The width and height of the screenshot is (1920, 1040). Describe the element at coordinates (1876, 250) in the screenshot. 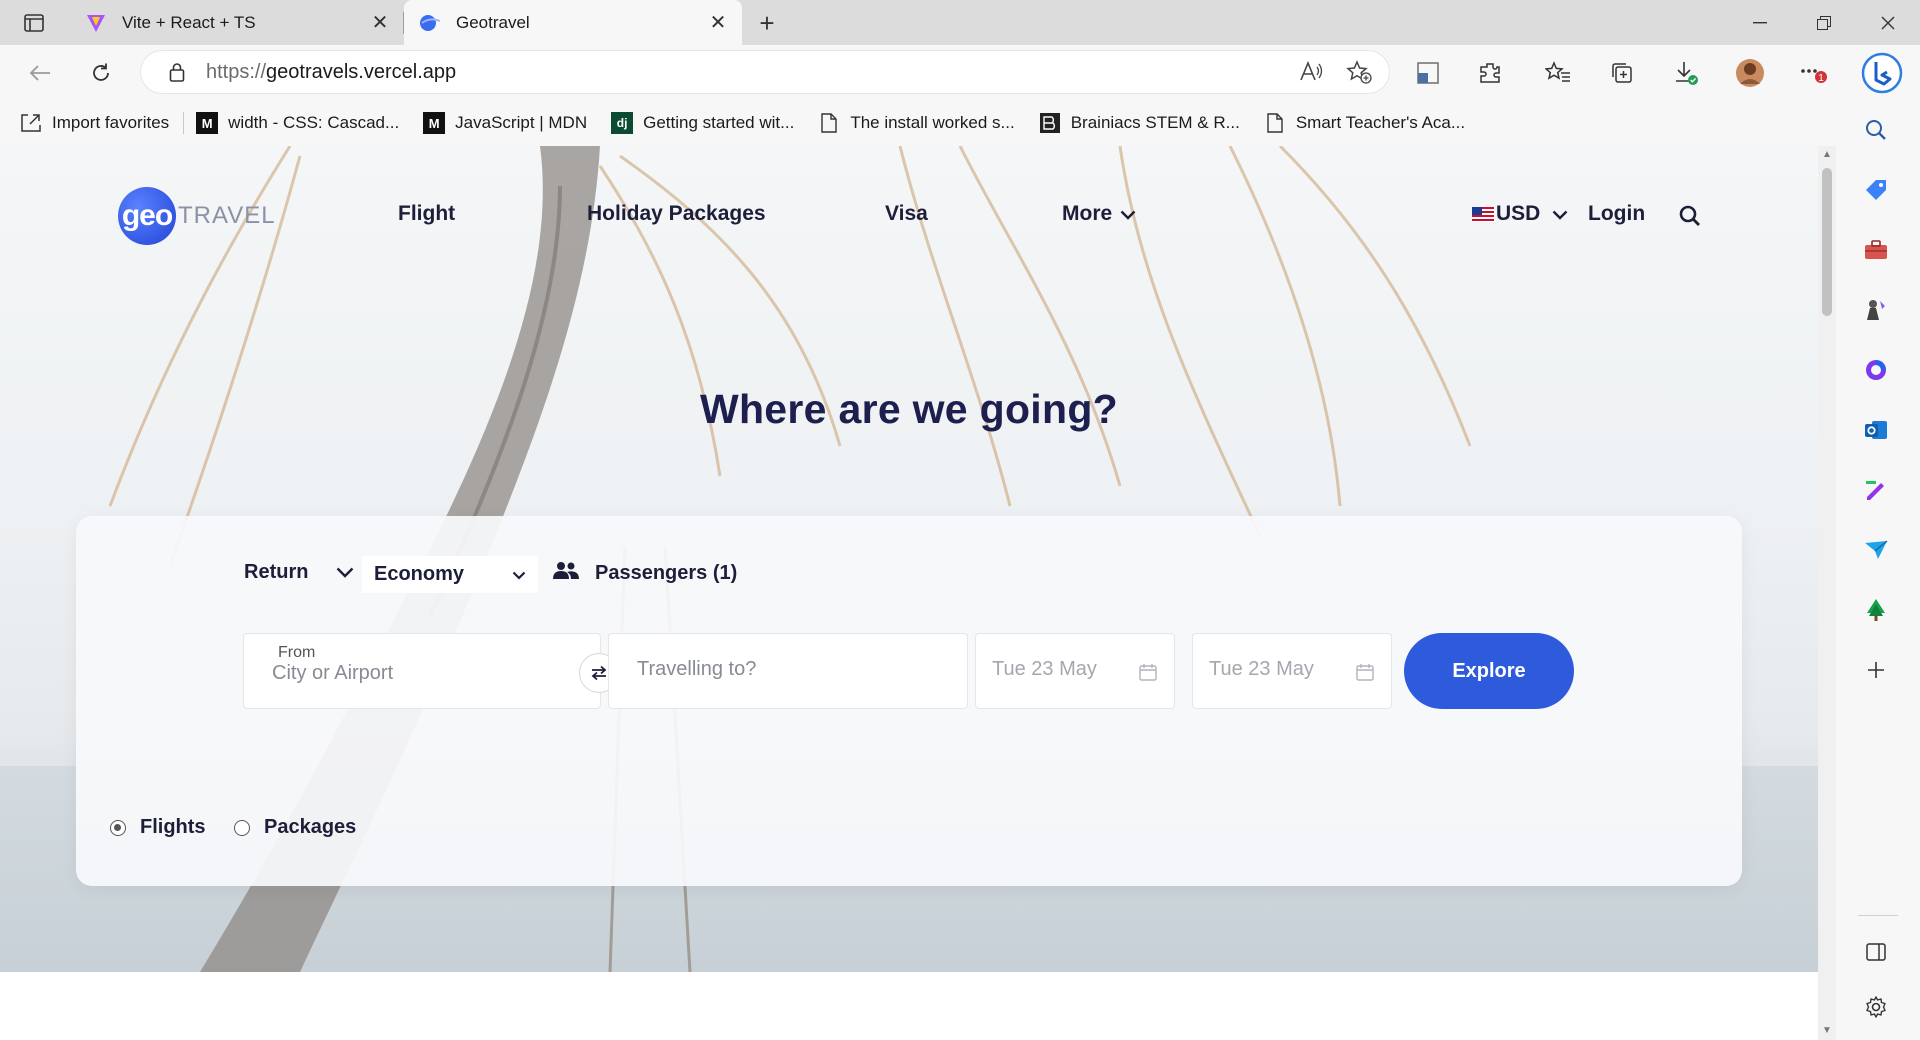

I see `tools-briefcase-icon` at that location.